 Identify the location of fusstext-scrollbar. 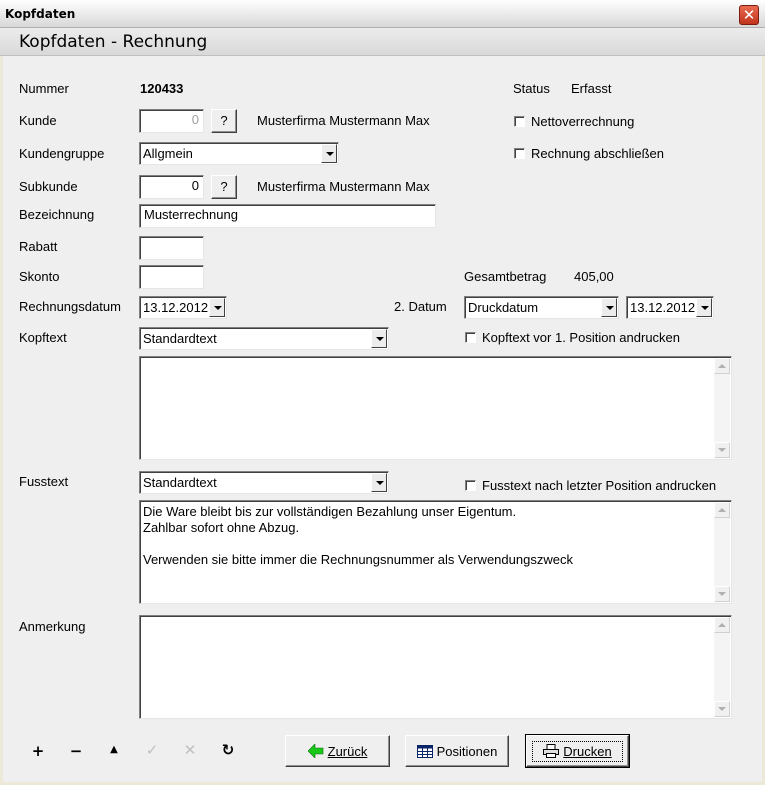
(722, 552).